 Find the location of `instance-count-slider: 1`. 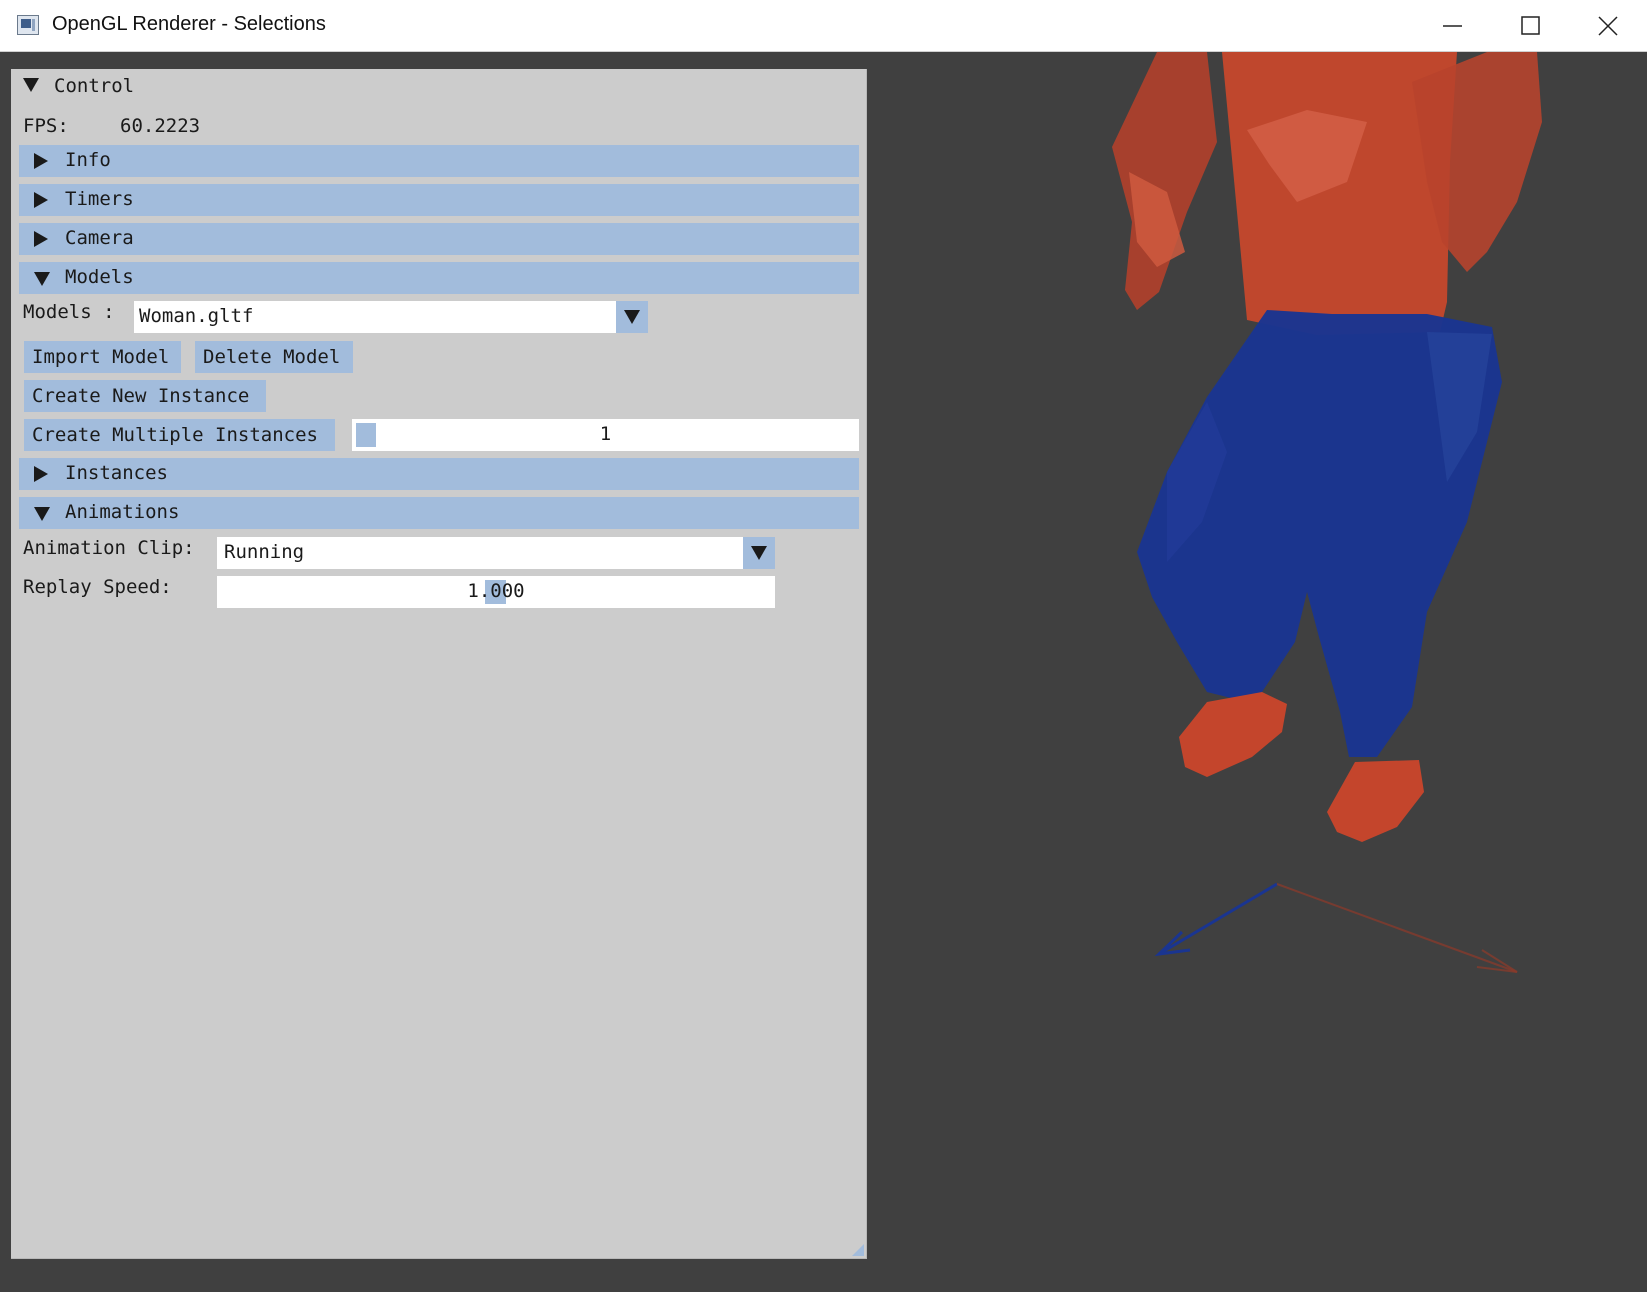

instance-count-slider: 1 is located at coordinates (605, 435).